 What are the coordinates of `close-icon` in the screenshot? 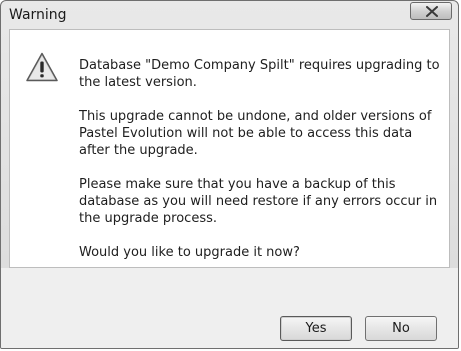 It's located at (432, 11).